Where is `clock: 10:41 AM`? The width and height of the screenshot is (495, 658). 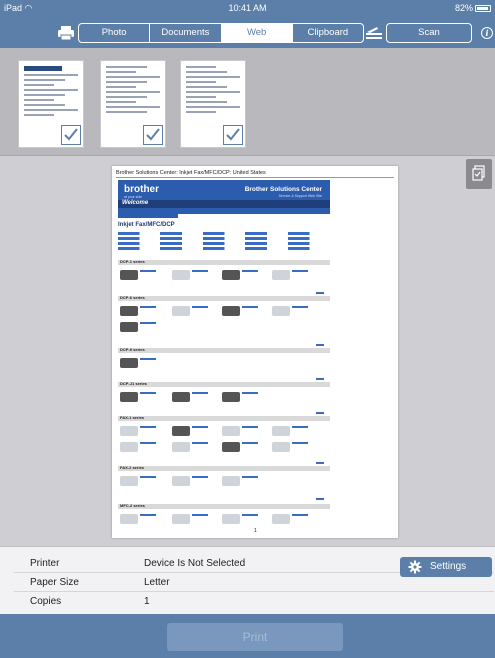
clock: 10:41 AM is located at coordinates (247, 8).